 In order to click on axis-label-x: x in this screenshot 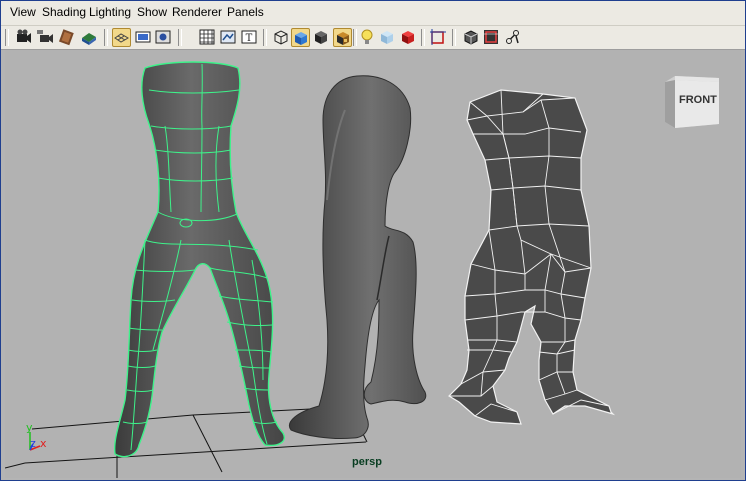, I will do `click(43, 443)`.